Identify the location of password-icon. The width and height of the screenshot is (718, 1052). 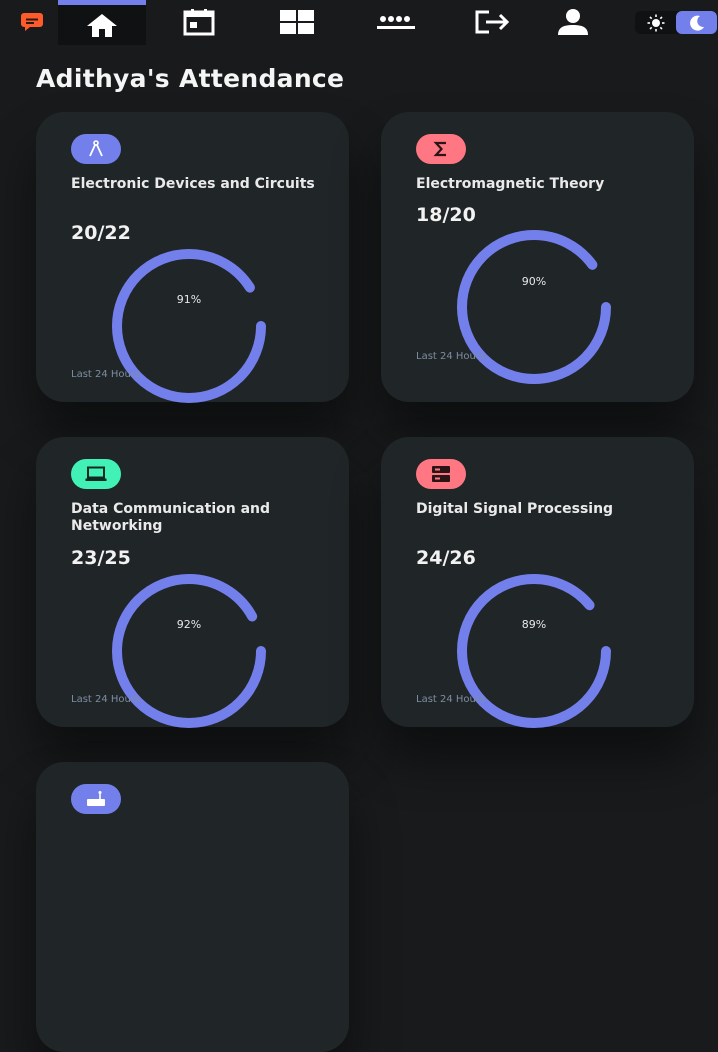
(396, 22).